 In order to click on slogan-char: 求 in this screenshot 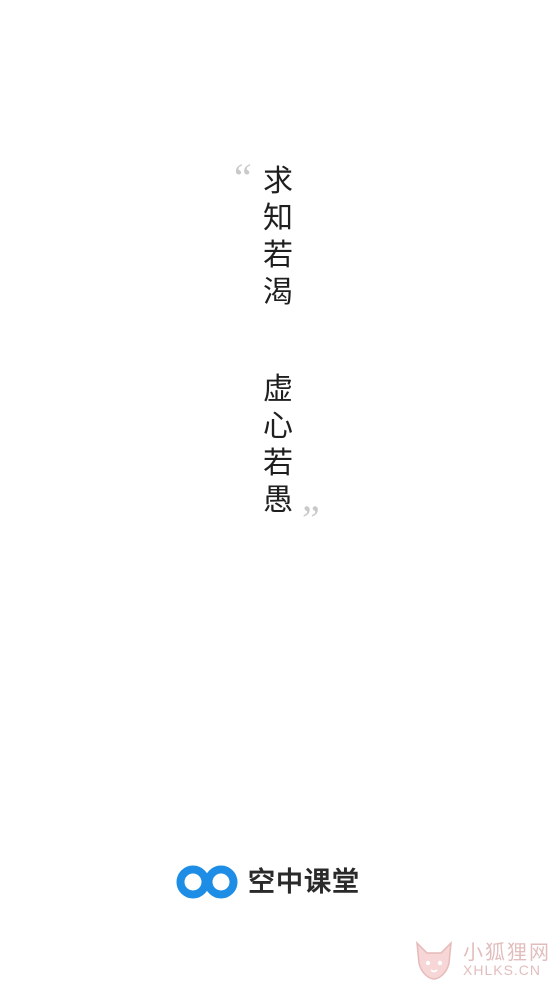, I will do `click(278, 181)`.